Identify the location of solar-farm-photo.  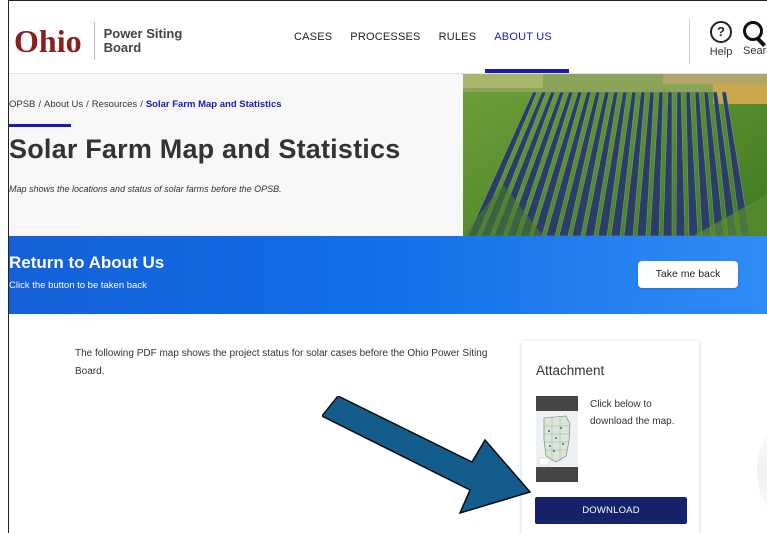
(615, 155).